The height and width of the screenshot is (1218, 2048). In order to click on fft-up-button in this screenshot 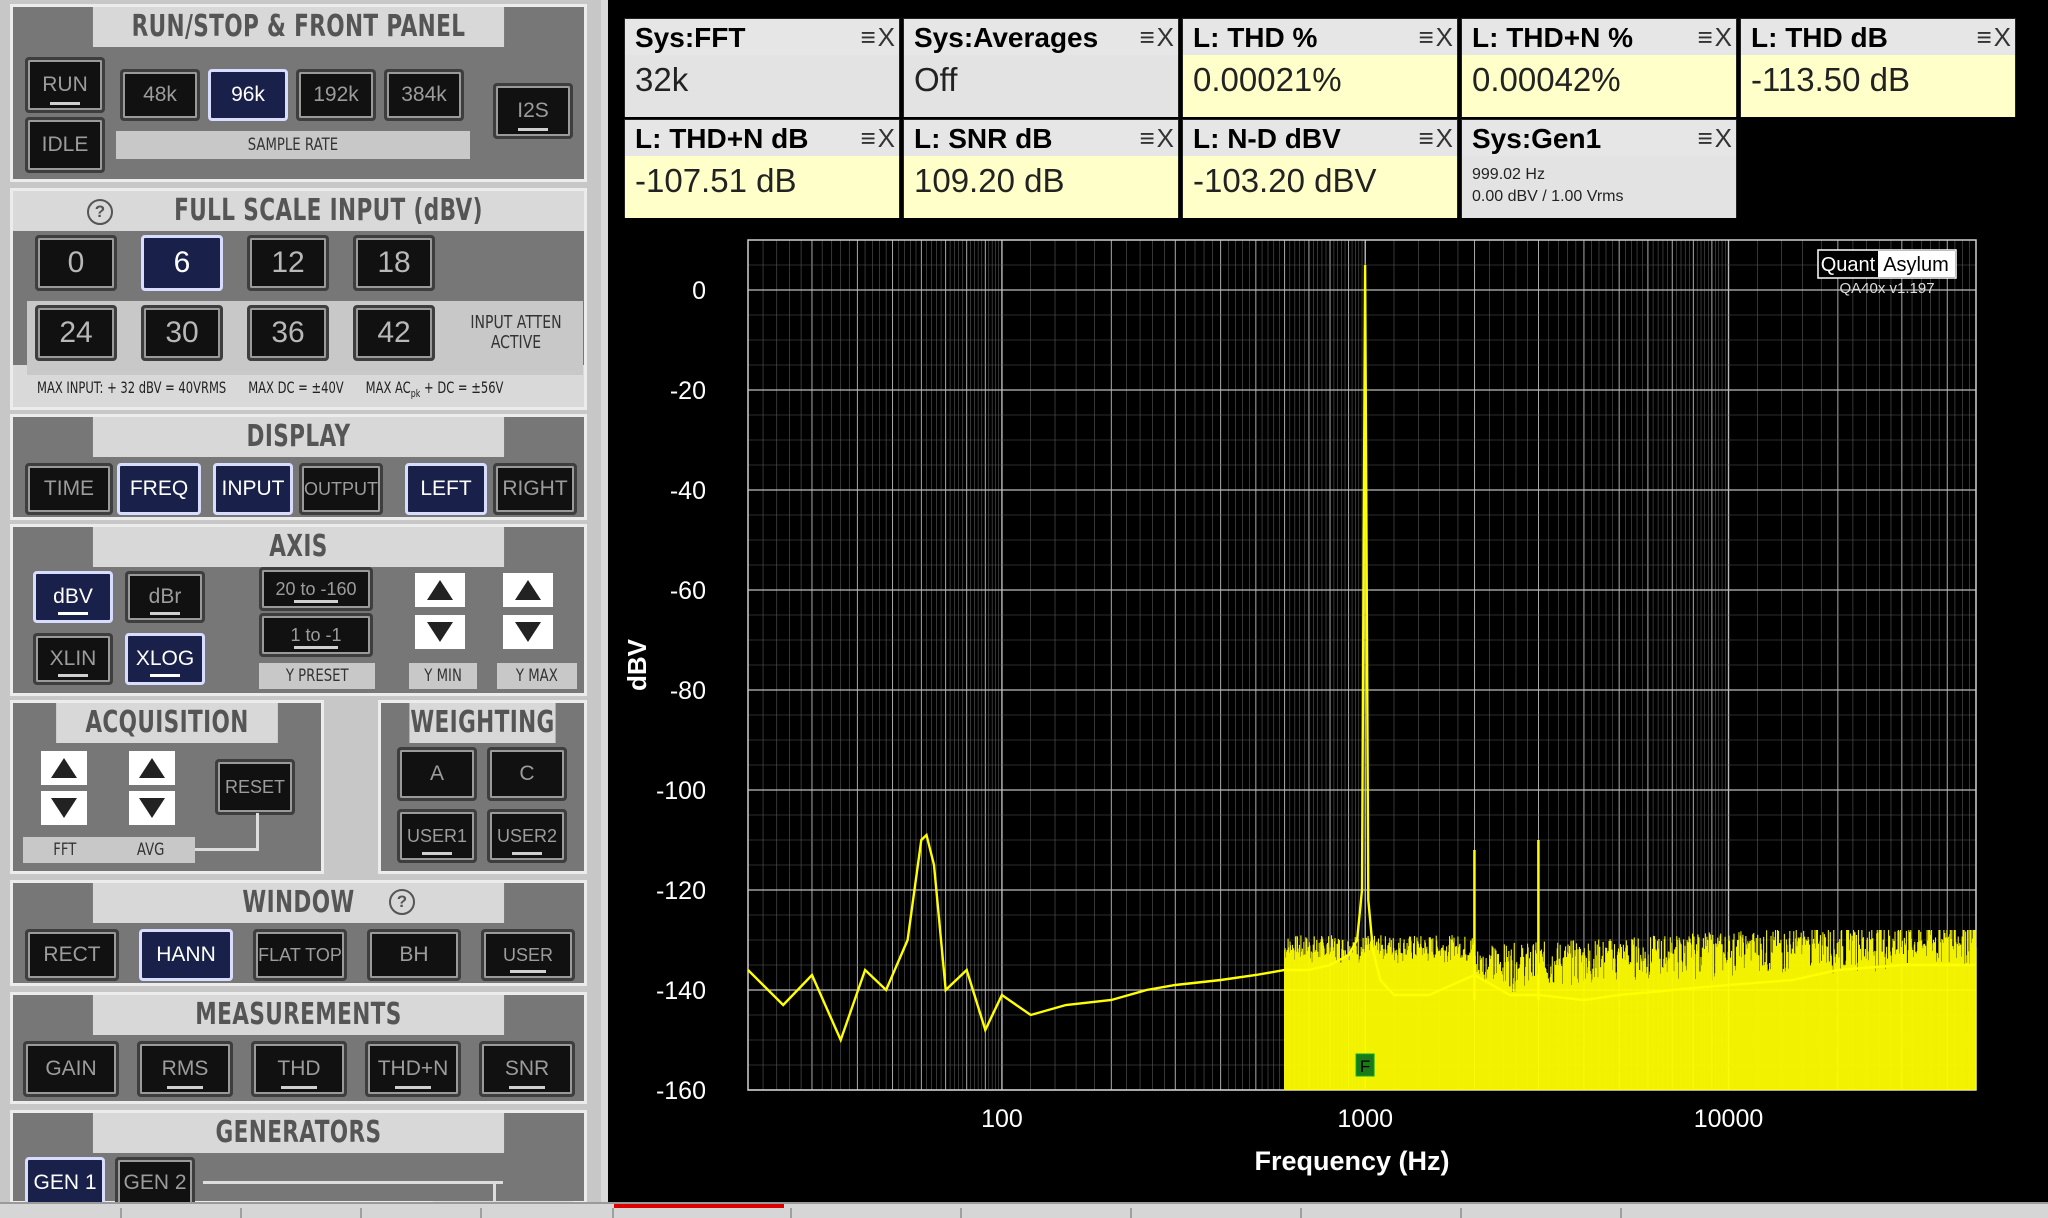, I will do `click(64, 768)`.